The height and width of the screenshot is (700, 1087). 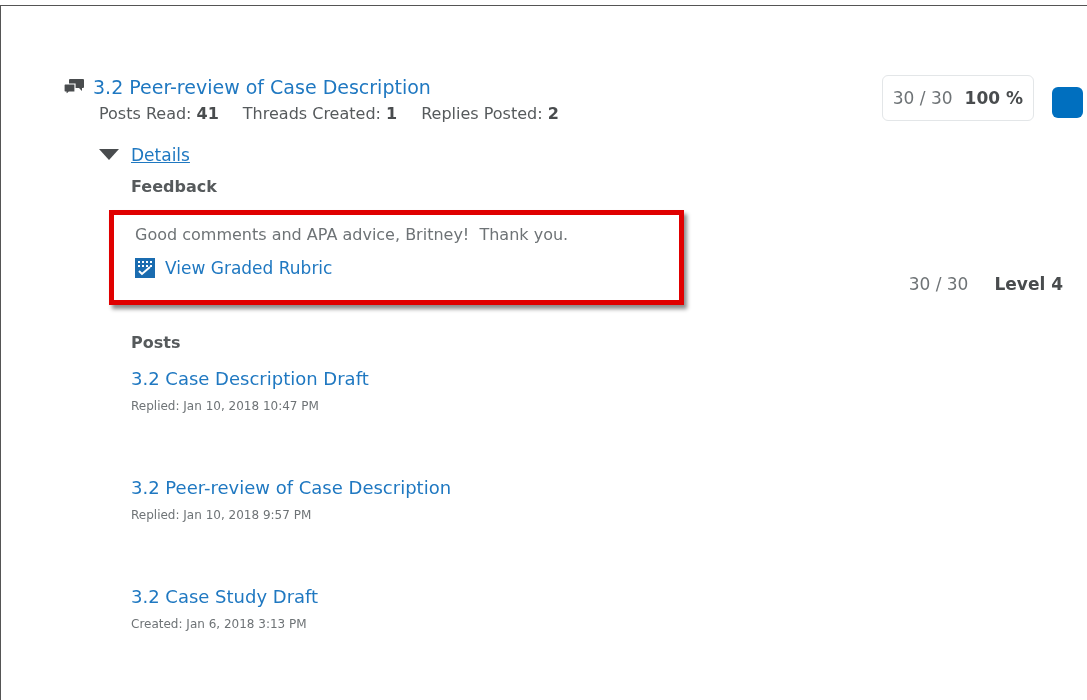 I want to click on post-date: Created: Jan 6, 2018 3:13 PM, so click(x=219, y=624).